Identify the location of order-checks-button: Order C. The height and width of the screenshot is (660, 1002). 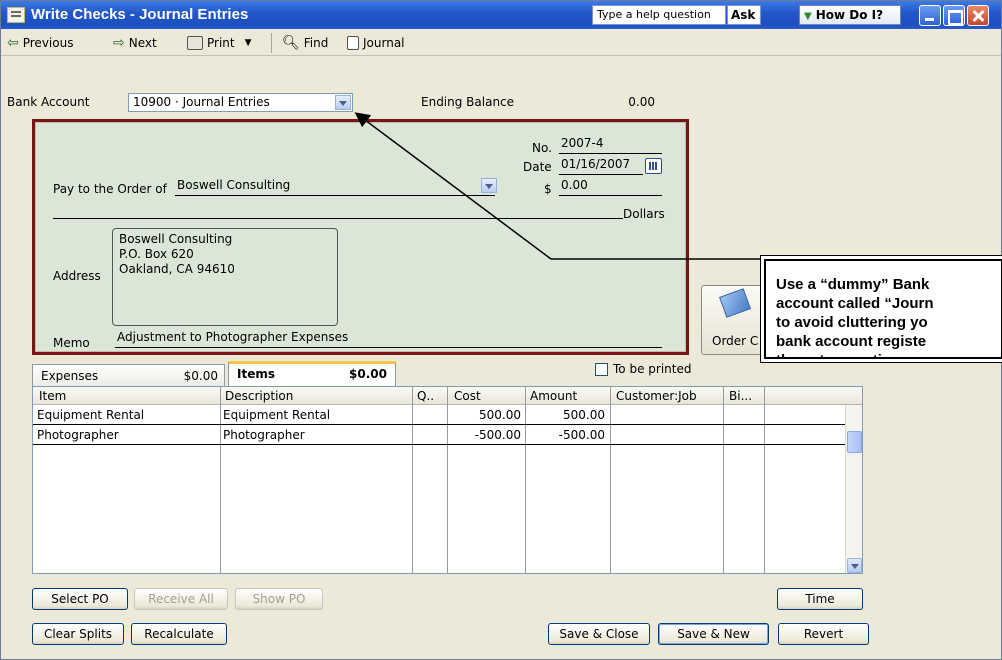
(732, 320).